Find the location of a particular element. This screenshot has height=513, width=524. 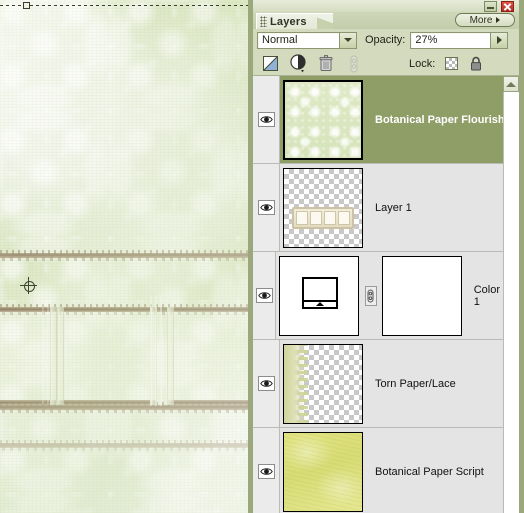

more-button: More is located at coordinates (485, 20).